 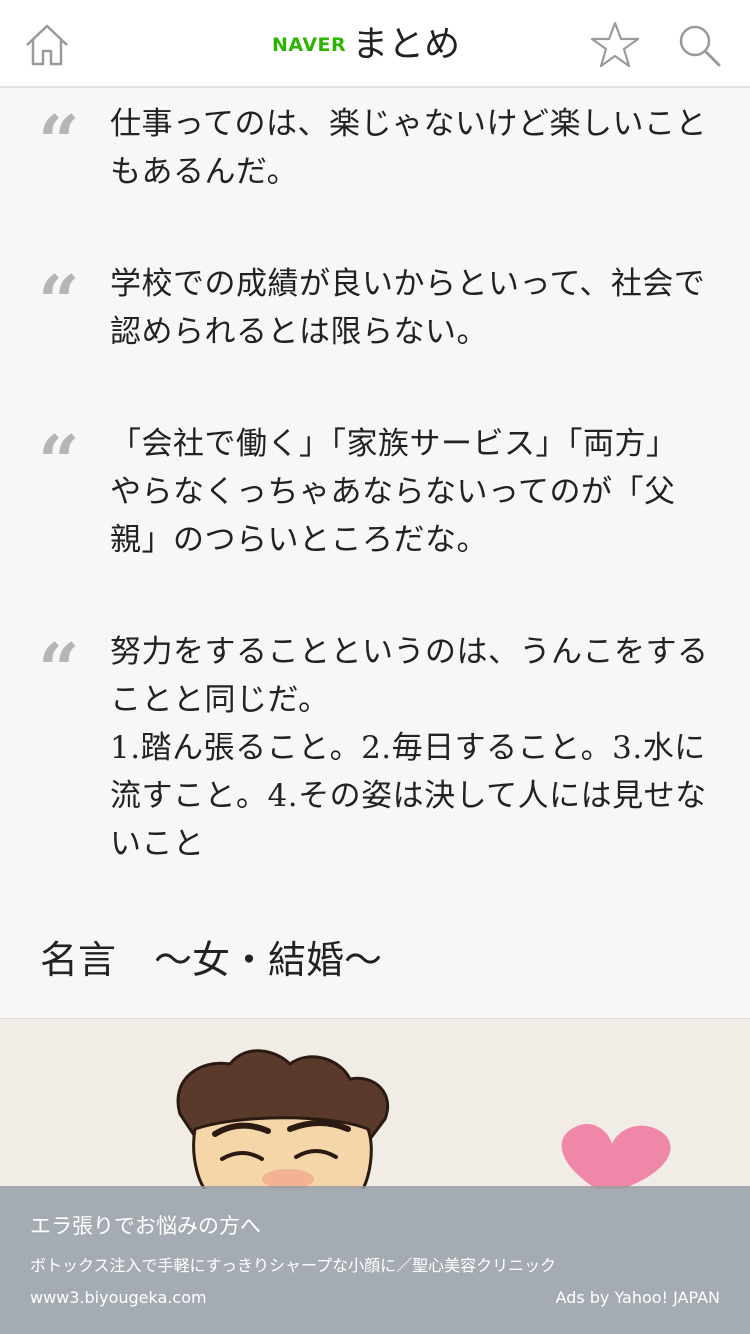 What do you see at coordinates (408, 308) in the screenshot?
I see `quote-text: 学校での成績が良いからといって、社会で 認められるとは限らない。` at bounding box center [408, 308].